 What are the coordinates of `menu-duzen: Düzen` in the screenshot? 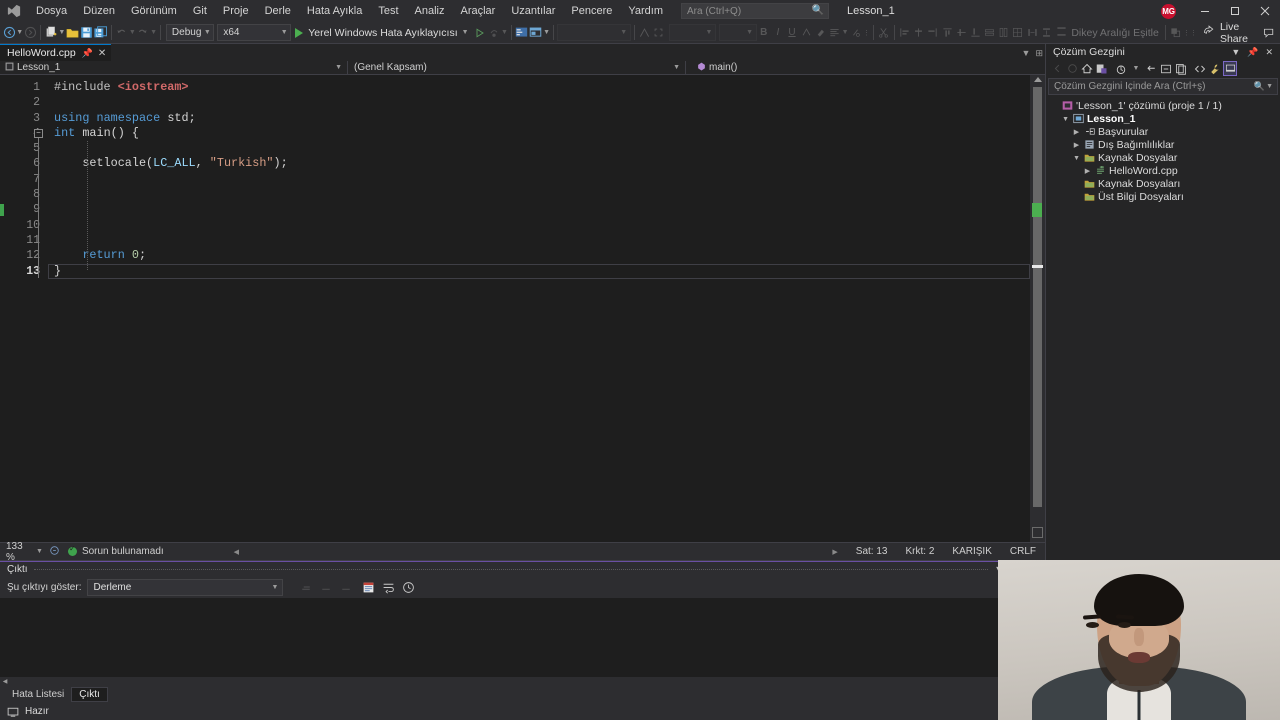 It's located at (99, 11).